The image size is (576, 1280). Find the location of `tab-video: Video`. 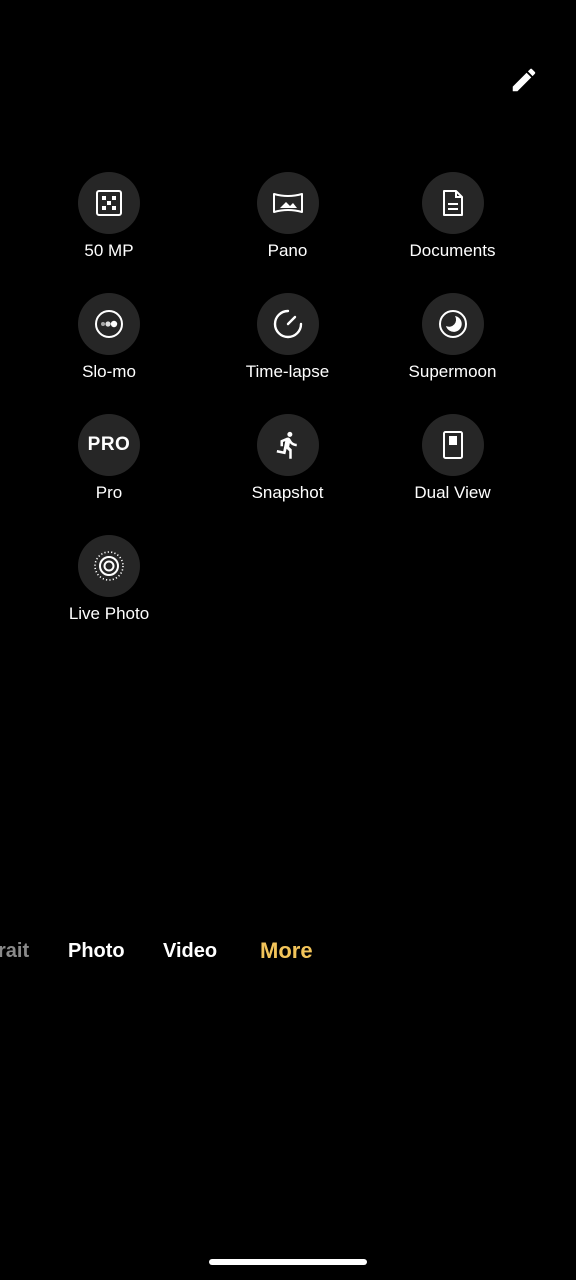

tab-video: Video is located at coordinates (190, 951).